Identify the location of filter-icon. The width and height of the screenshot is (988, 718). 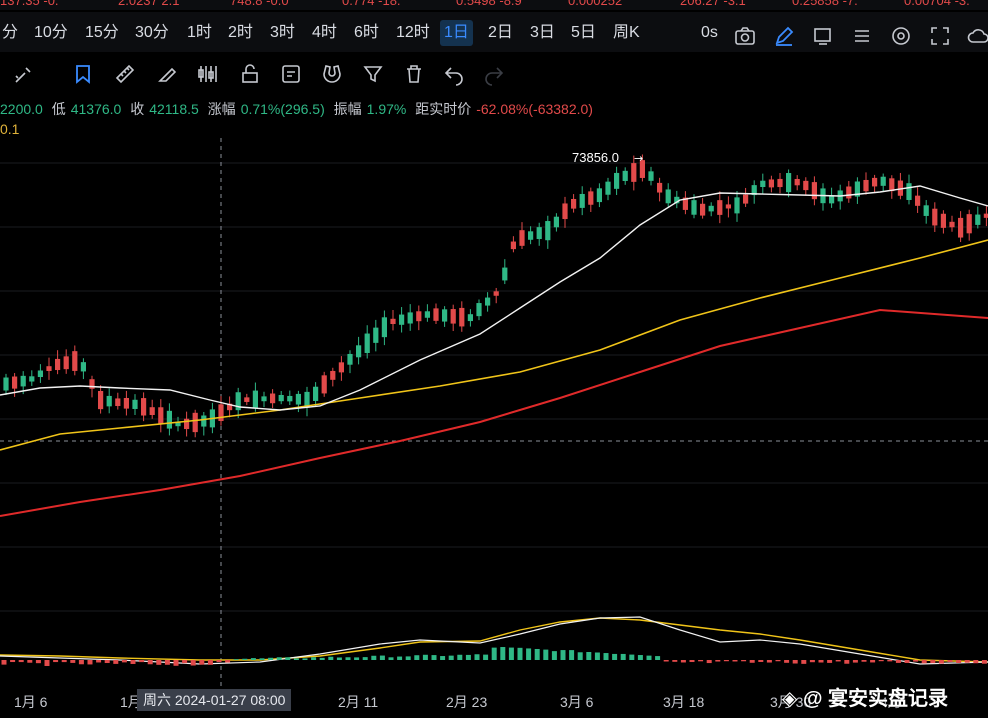
(373, 74).